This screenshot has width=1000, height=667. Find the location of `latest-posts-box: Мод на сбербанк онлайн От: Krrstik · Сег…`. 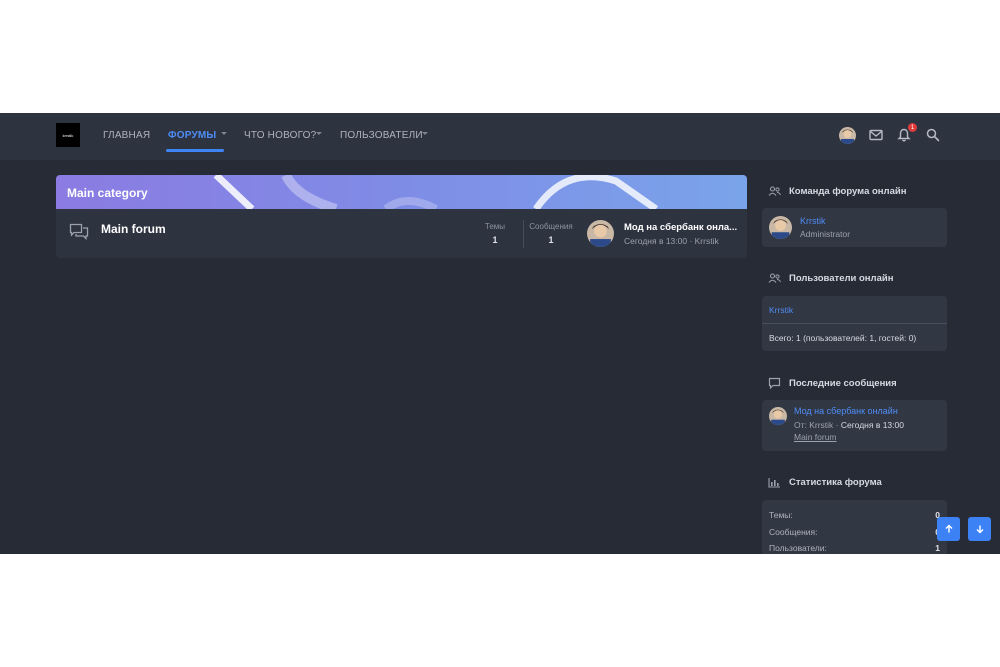

latest-posts-box: Мод на сбербанк онлайн От: Krrstik · Сег… is located at coordinates (854, 425).